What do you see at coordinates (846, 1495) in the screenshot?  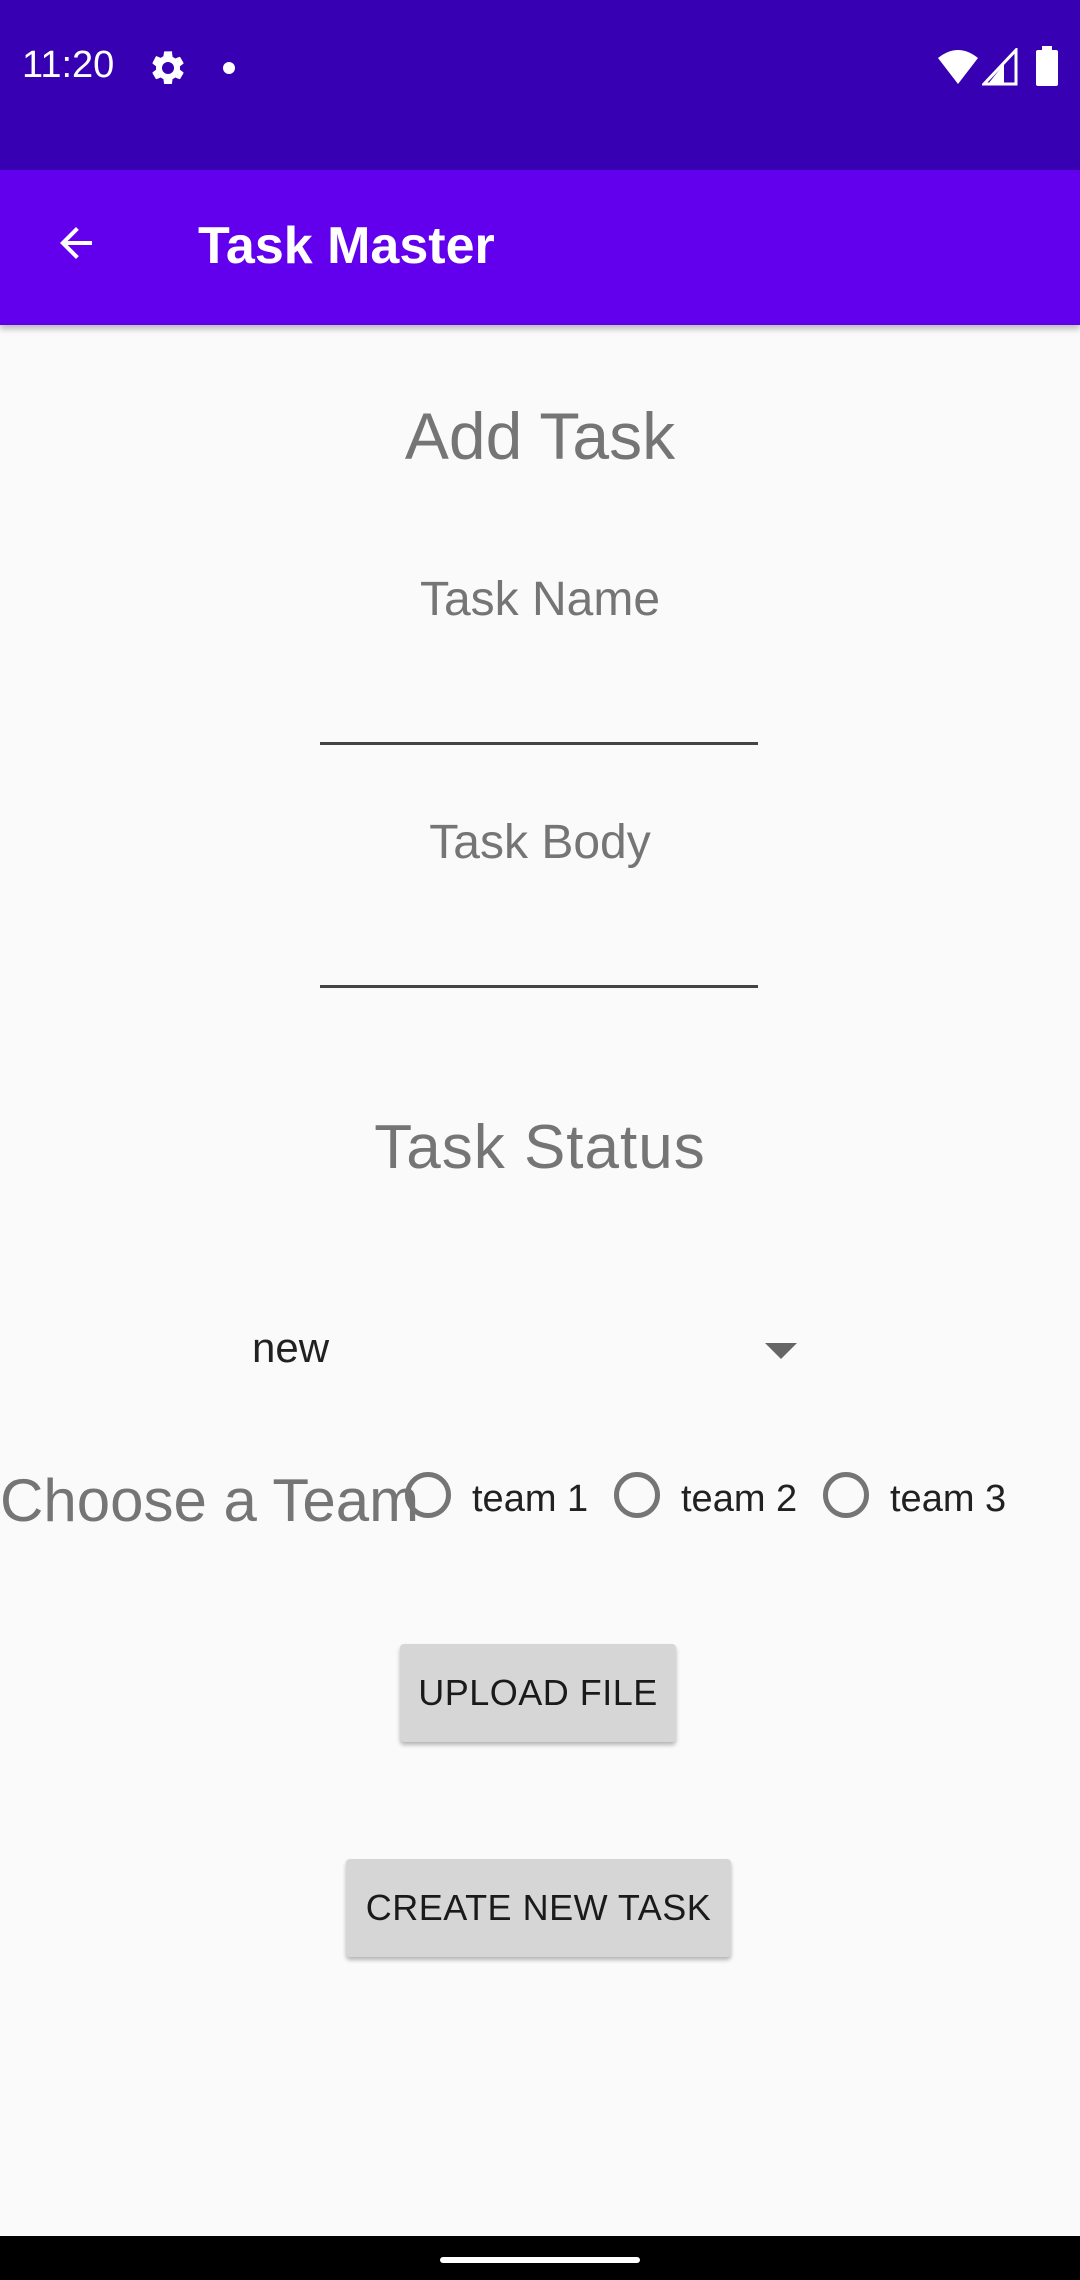 I see `team-3-radio` at bounding box center [846, 1495].